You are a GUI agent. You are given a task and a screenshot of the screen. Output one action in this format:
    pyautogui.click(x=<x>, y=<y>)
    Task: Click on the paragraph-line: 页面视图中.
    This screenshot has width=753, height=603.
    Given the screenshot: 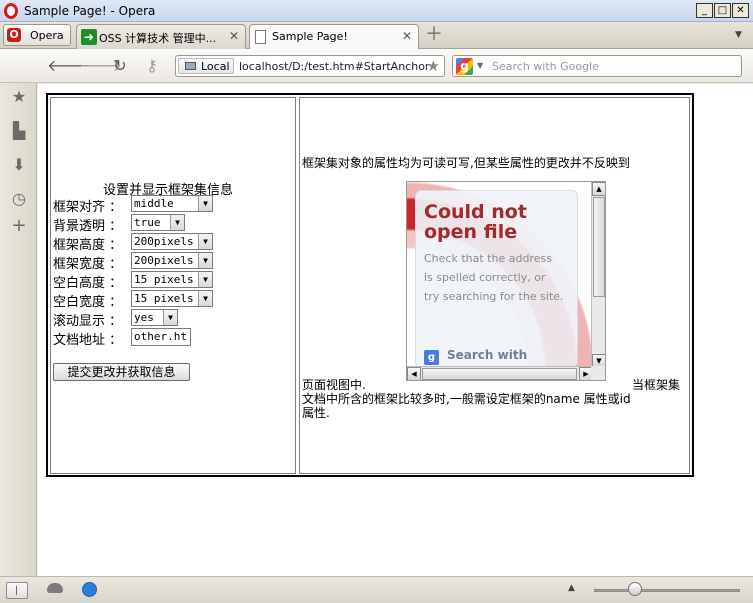 What is the action you would take?
    pyautogui.click(x=334, y=385)
    